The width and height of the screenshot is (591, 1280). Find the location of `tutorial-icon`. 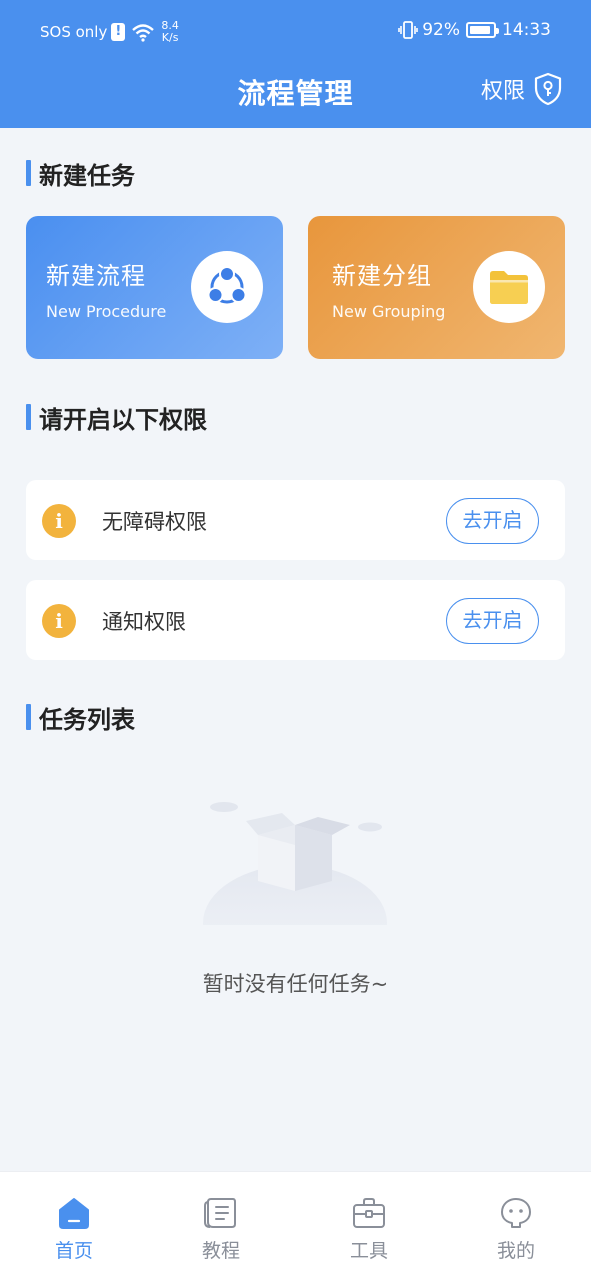

tutorial-icon is located at coordinates (220, 1213).